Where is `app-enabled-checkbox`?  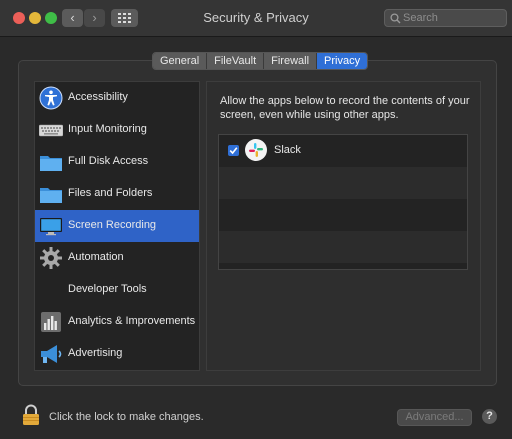
app-enabled-checkbox is located at coordinates (233, 150).